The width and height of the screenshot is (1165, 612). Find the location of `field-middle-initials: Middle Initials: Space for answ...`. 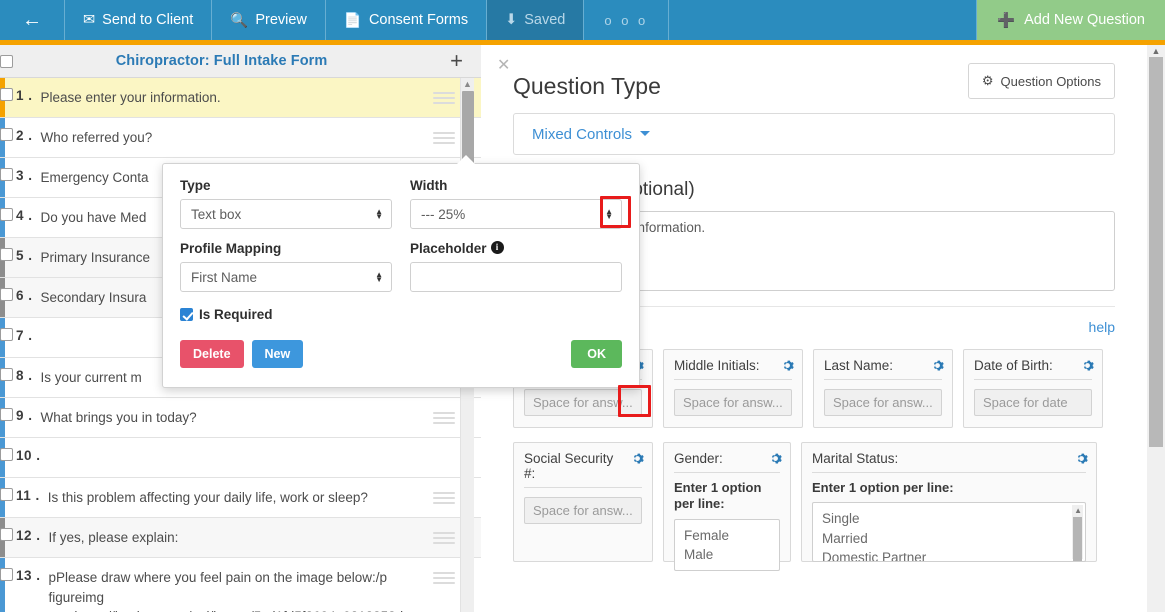

field-middle-initials: Middle Initials: Space for answ... is located at coordinates (733, 388).